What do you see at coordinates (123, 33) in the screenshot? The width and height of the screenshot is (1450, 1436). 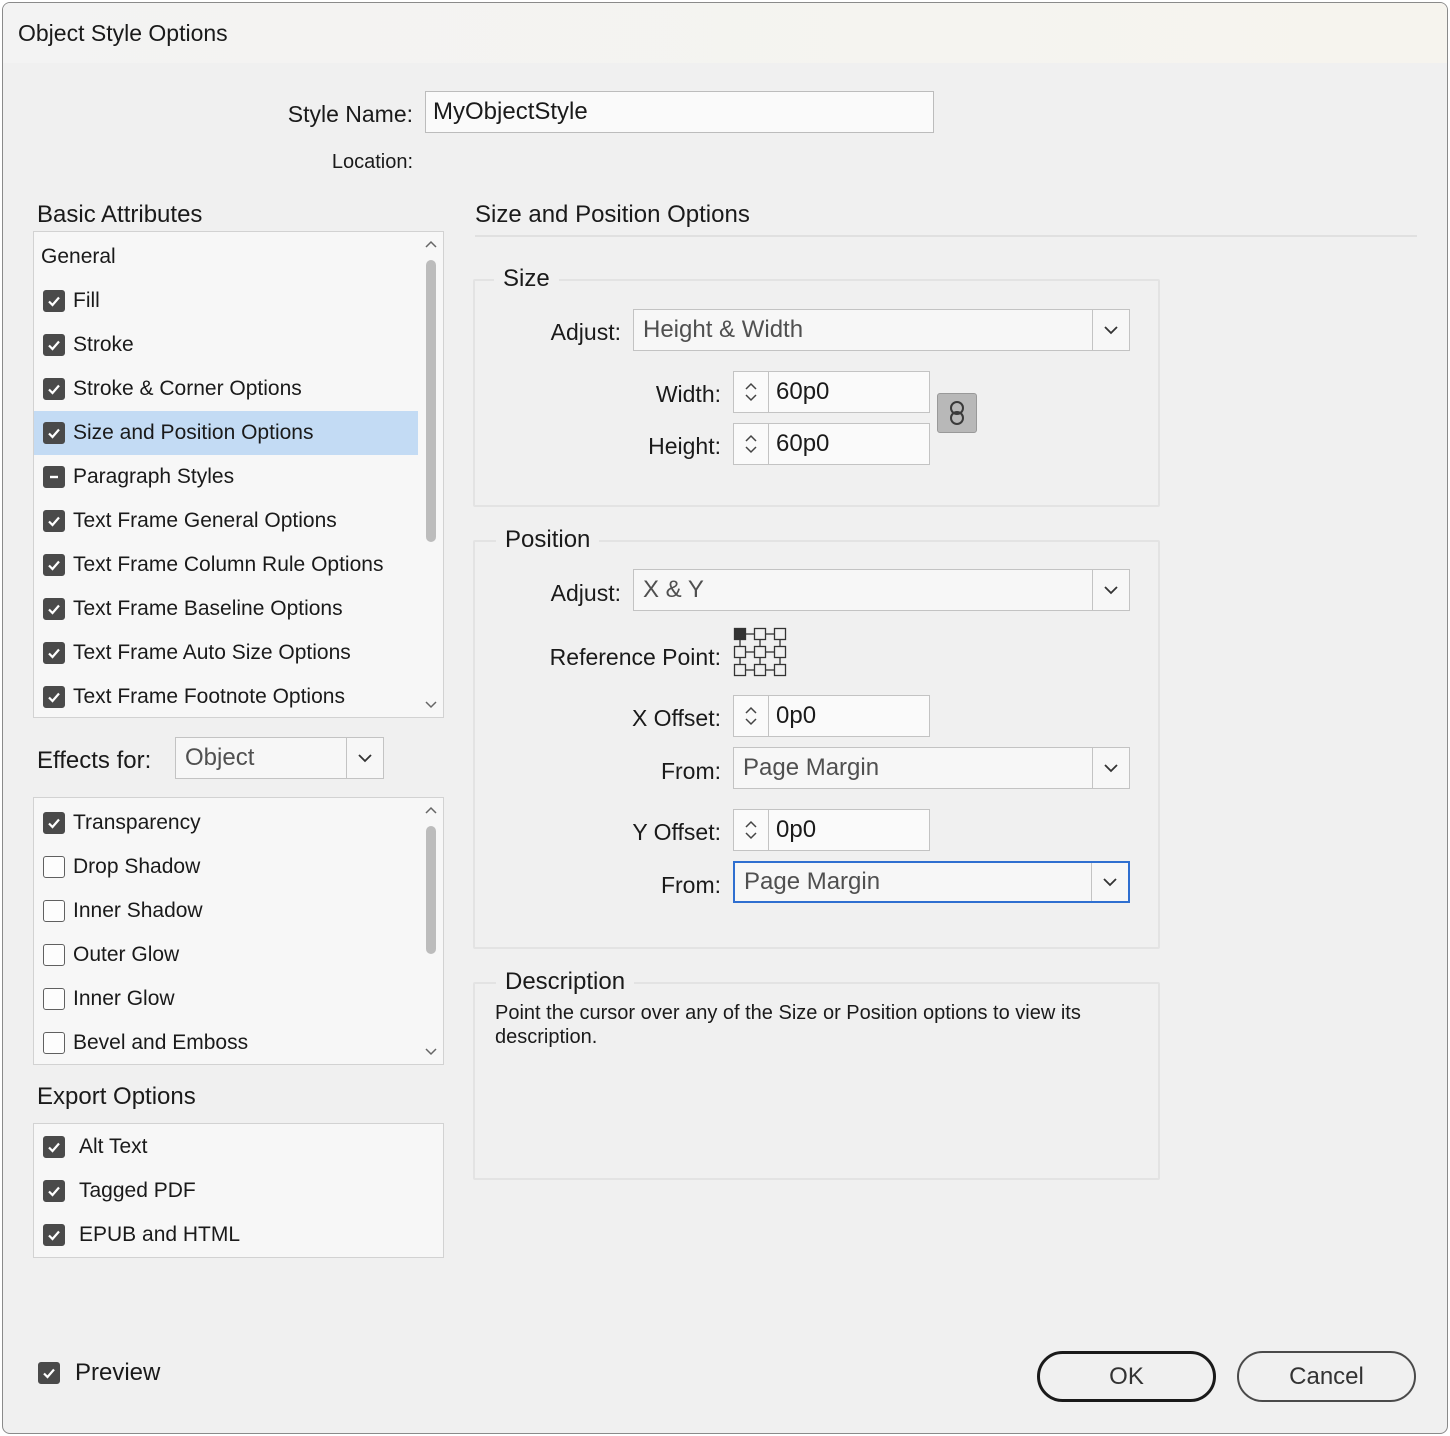 I see `window-title: Object Style Options` at bounding box center [123, 33].